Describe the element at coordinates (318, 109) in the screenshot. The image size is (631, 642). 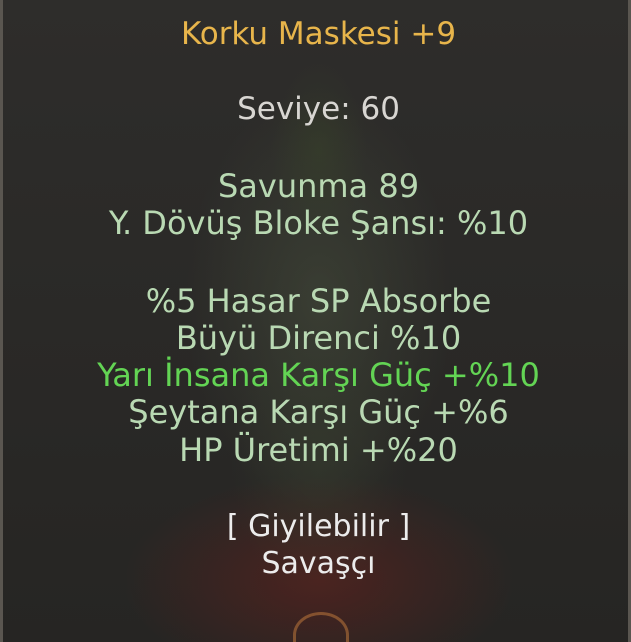
I see `item-level: Seviye: 60` at that location.